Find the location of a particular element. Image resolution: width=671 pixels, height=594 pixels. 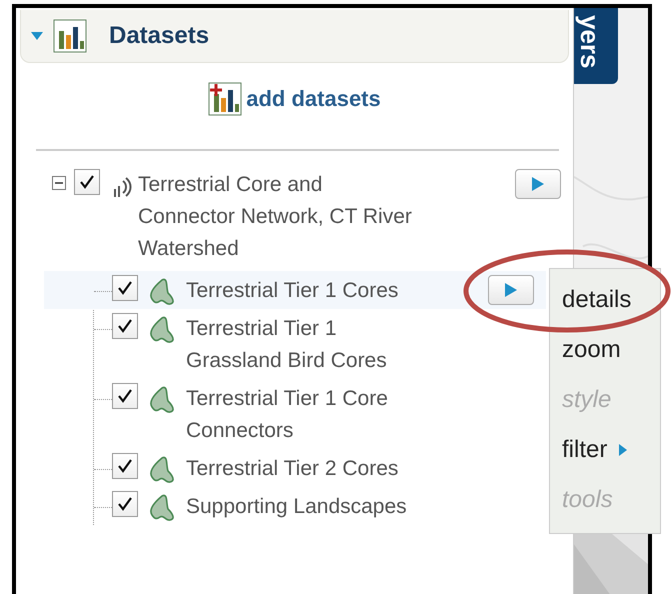

layer-row: Terrestrial Tier 1 Core Connectors is located at coordinates (295, 414).